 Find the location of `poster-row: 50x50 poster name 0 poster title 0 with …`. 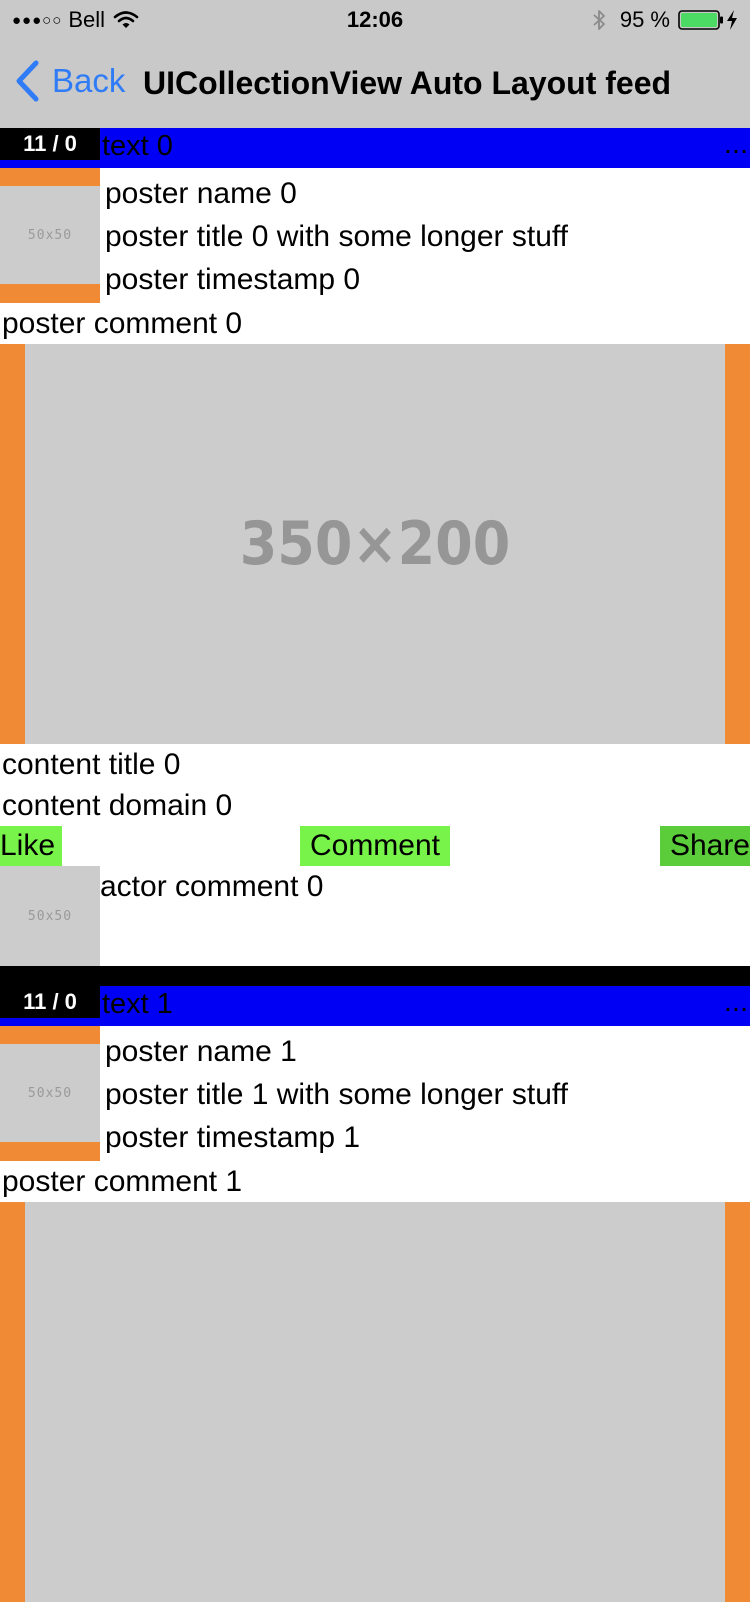

poster-row: 50x50 poster name 0 poster title 0 with … is located at coordinates (375, 235).